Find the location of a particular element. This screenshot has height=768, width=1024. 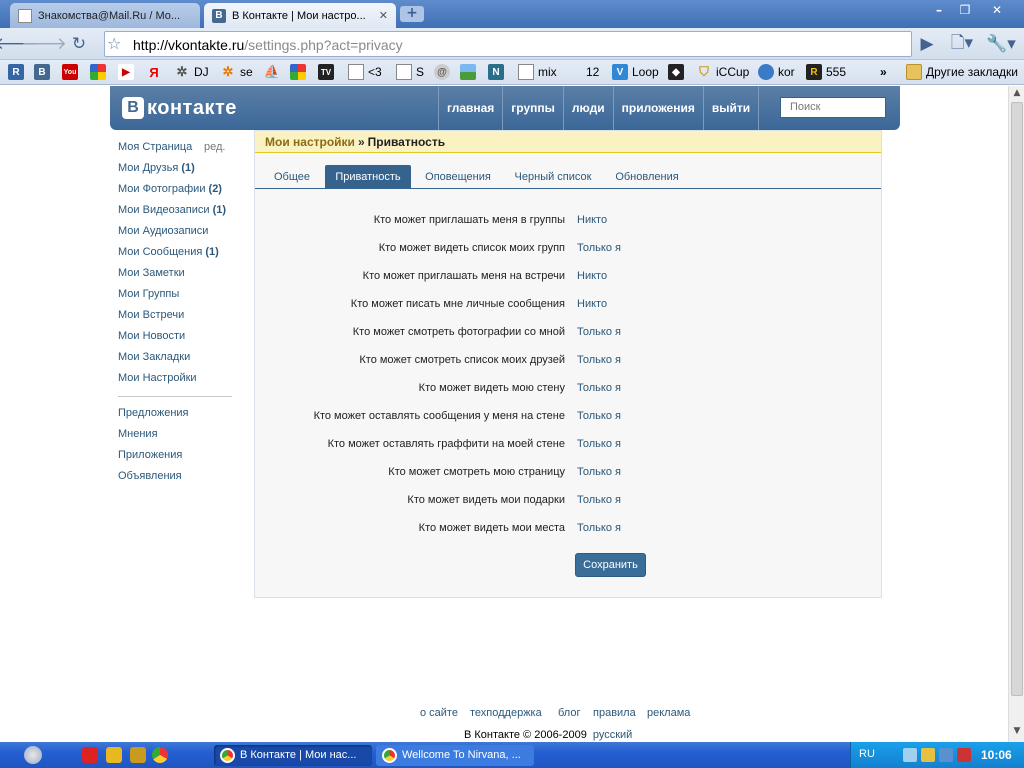

bookmark-r: R is located at coordinates (18, 72).